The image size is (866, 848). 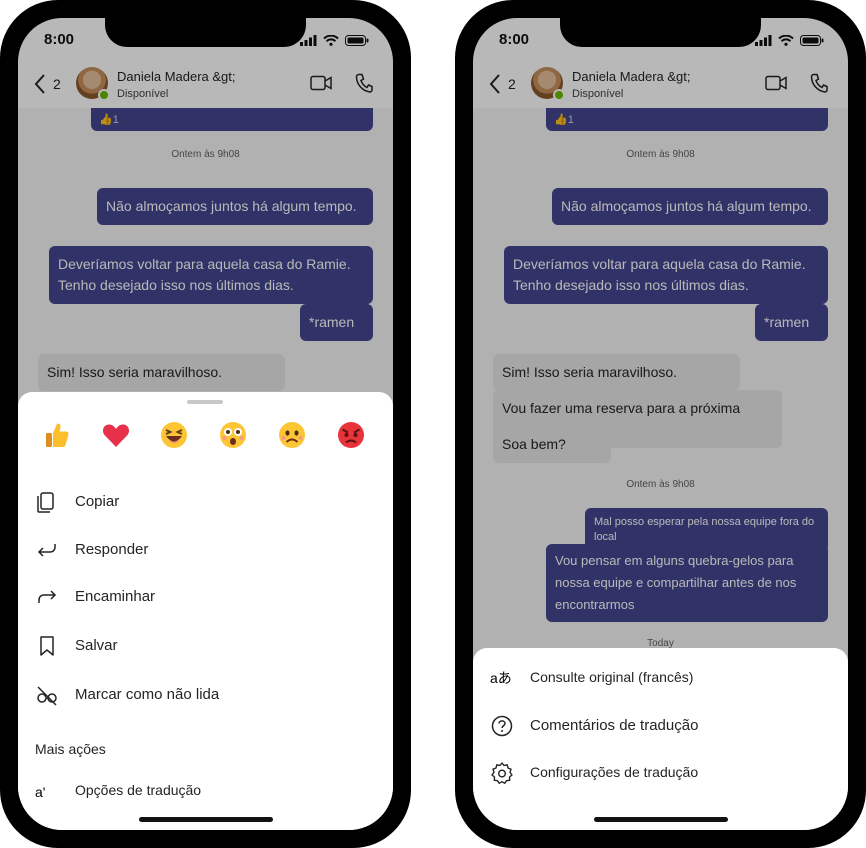 I want to click on mark-unread-label: Marcar como não lida, so click(x=147, y=694).